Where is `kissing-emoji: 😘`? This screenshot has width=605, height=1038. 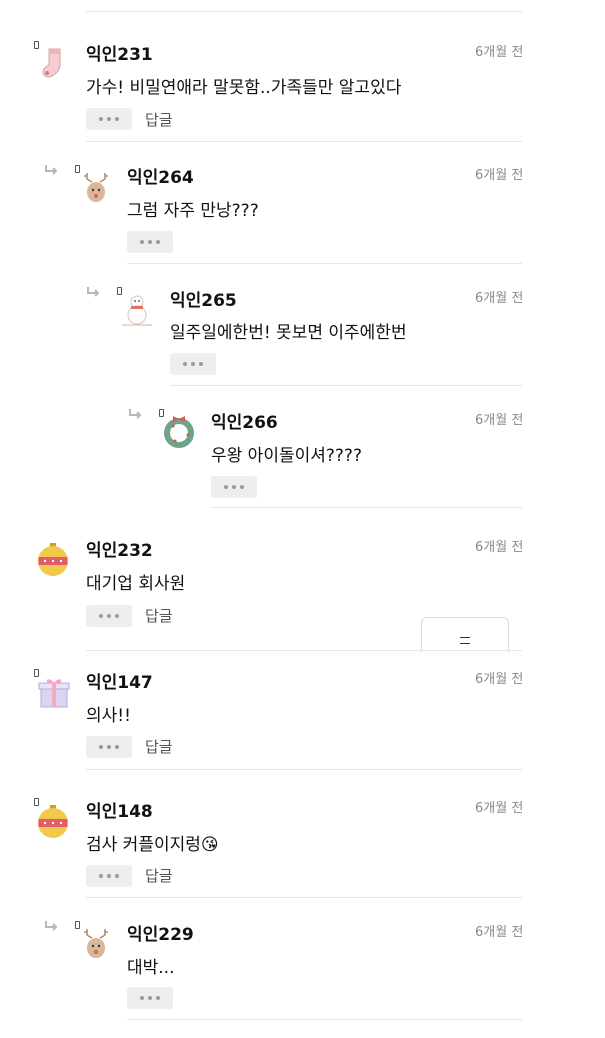 kissing-emoji: 😘 is located at coordinates (209, 845).